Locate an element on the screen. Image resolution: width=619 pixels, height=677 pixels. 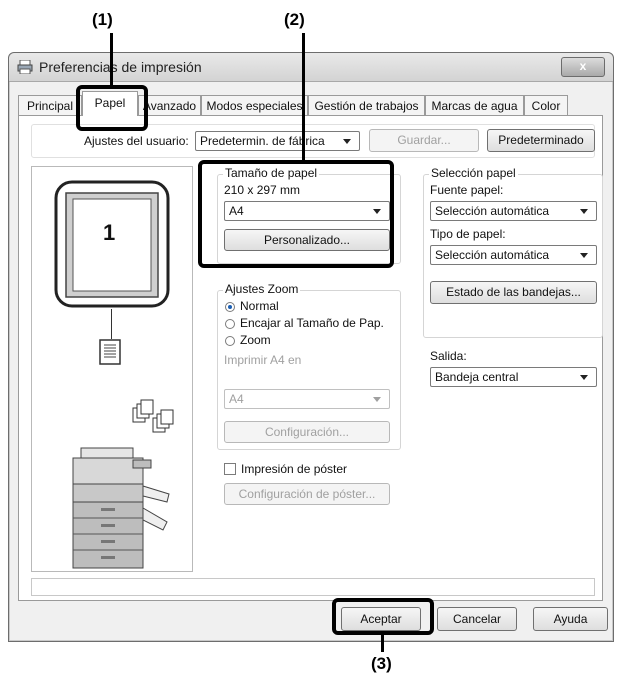
close-button: x is located at coordinates (583, 67).